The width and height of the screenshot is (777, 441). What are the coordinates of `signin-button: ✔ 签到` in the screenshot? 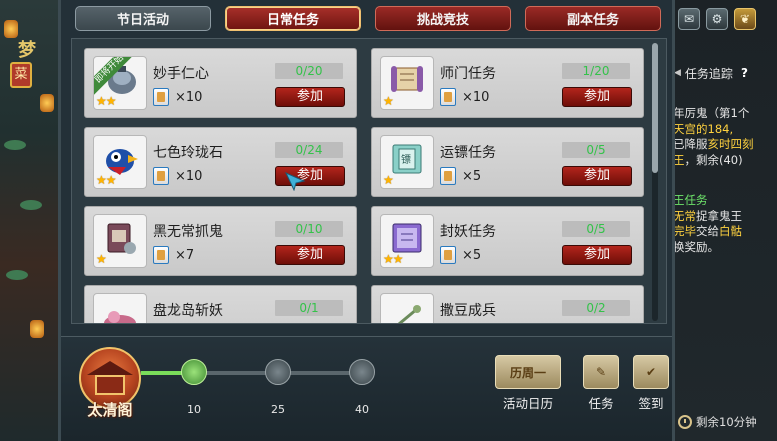 It's located at (651, 383).